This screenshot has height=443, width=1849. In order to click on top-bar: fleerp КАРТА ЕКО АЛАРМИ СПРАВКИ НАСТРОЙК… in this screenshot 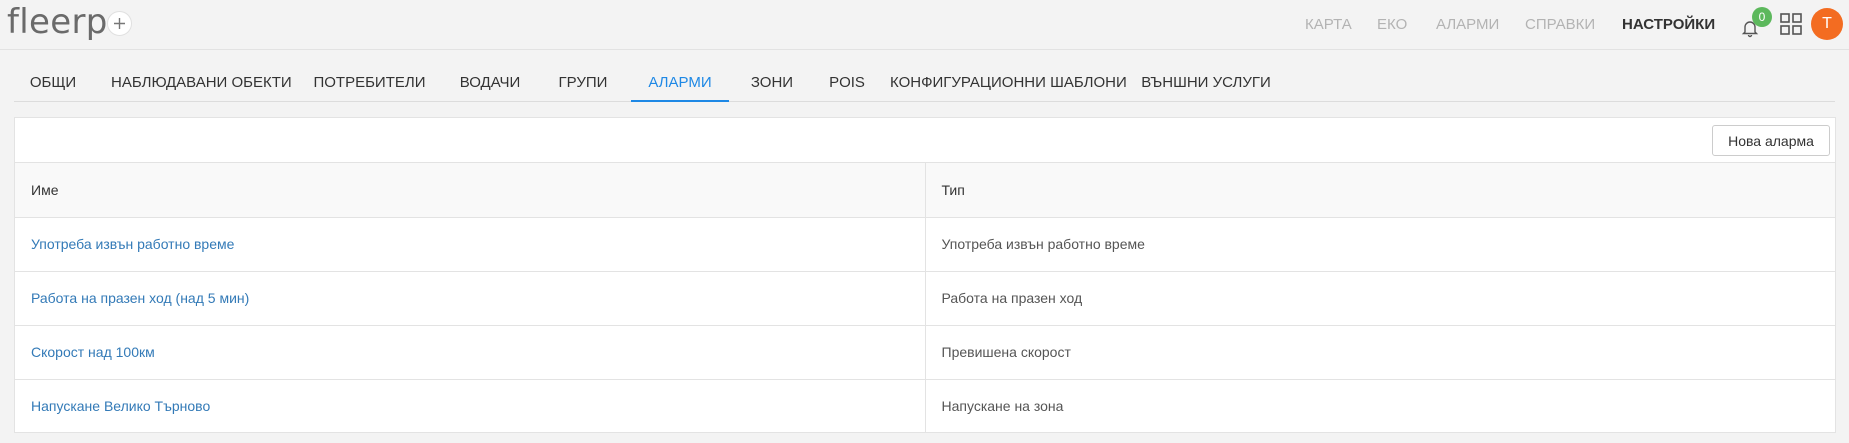, I will do `click(924, 25)`.